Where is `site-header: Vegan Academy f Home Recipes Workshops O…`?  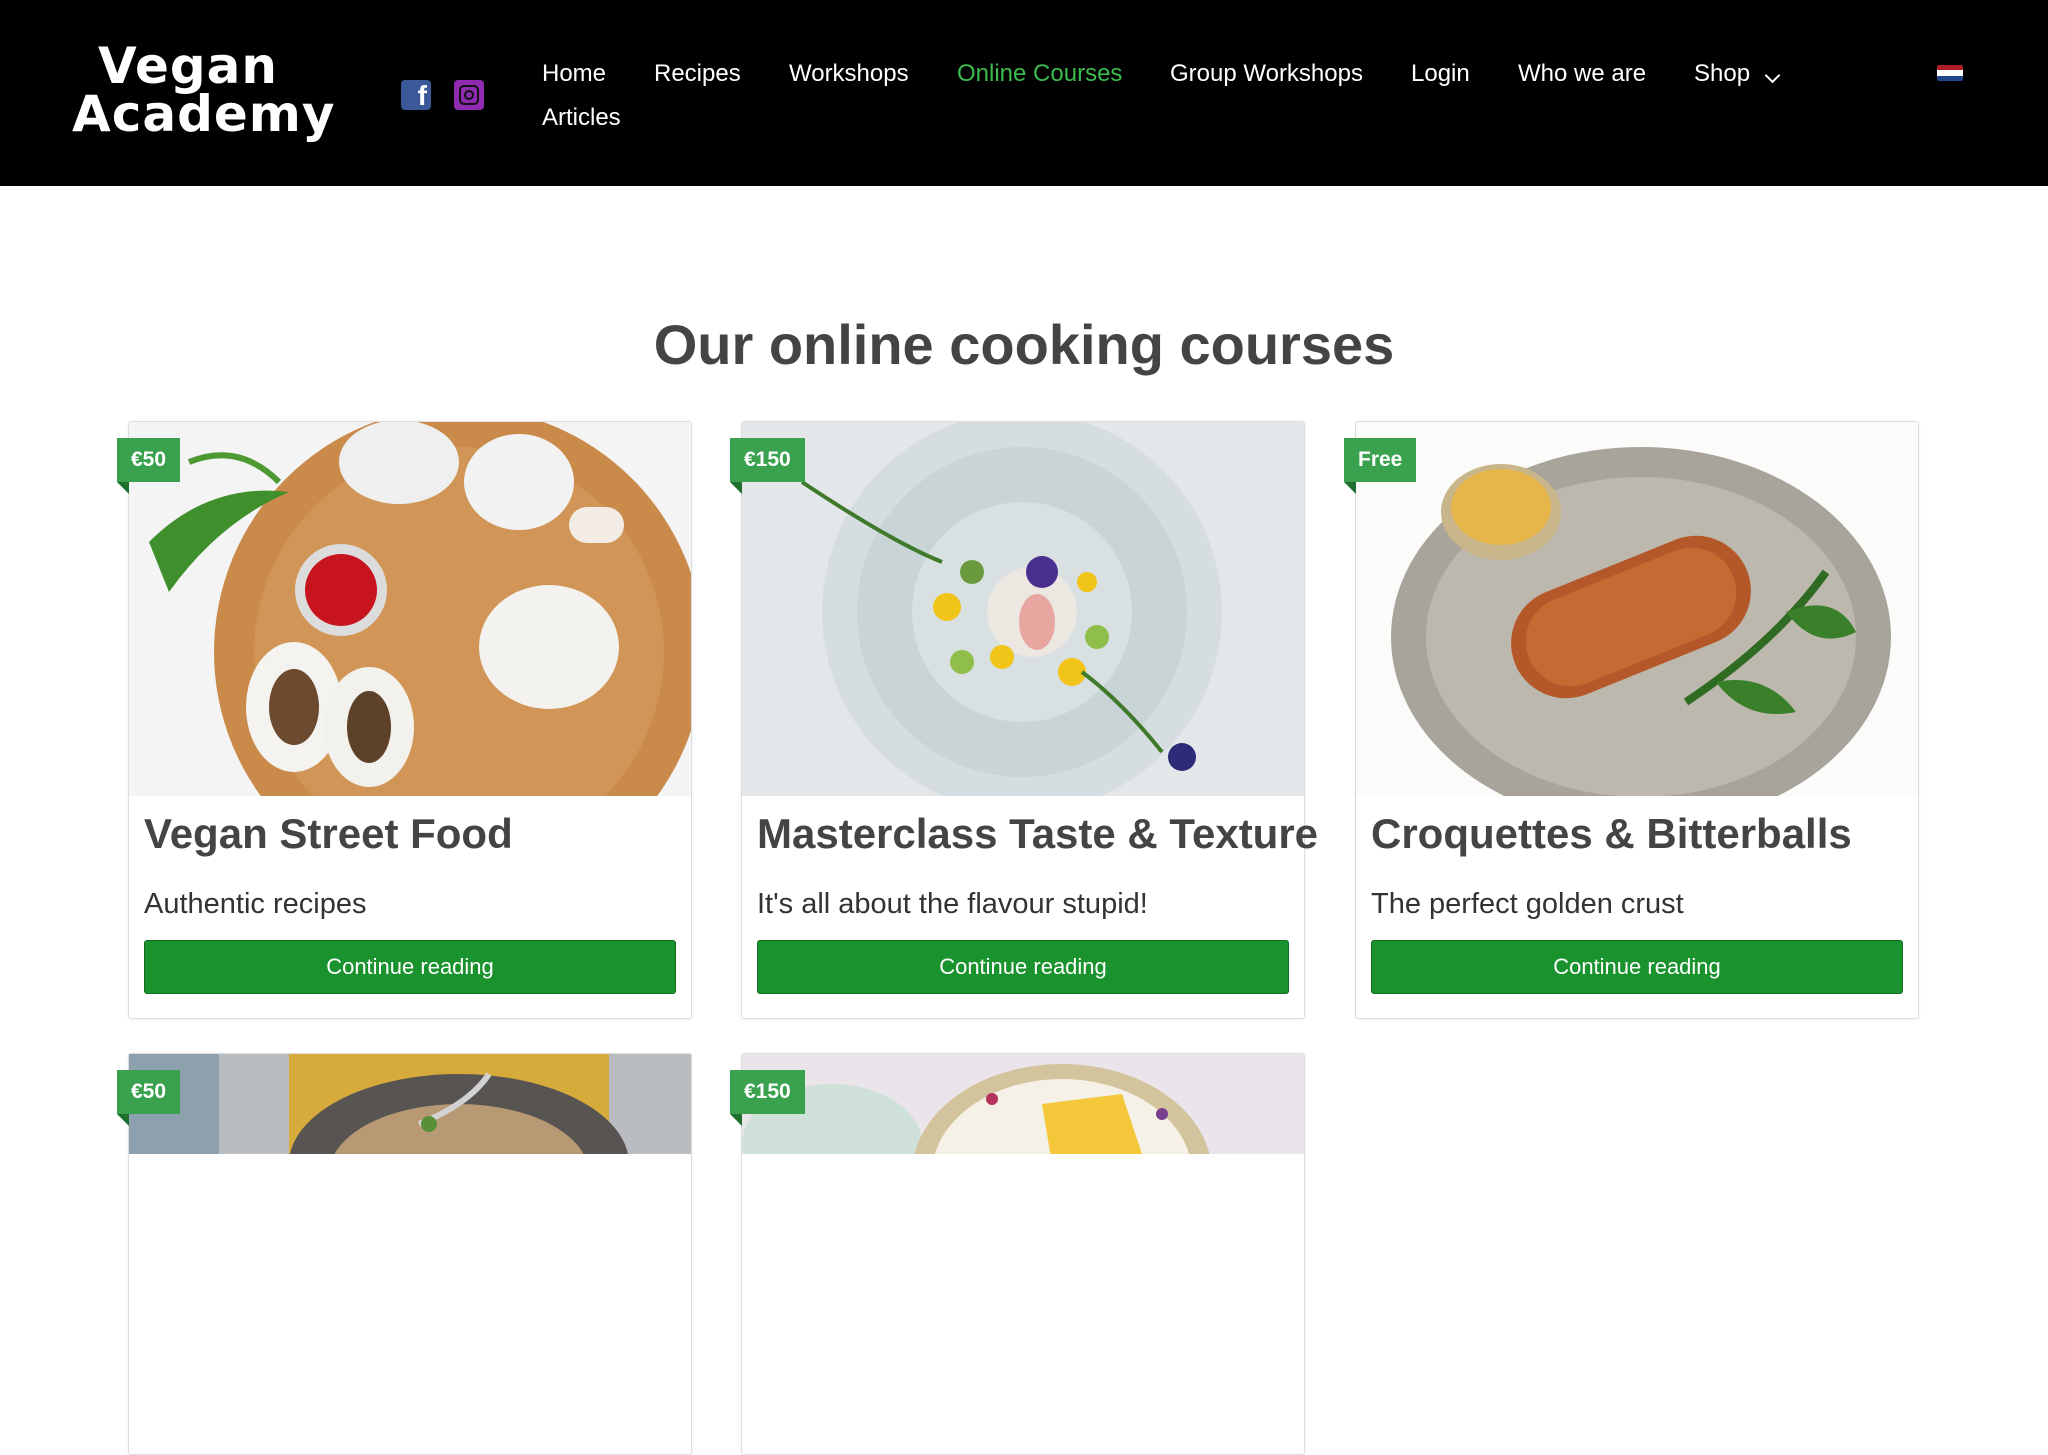 site-header: Vegan Academy f Home Recipes Workshops O… is located at coordinates (1024, 93).